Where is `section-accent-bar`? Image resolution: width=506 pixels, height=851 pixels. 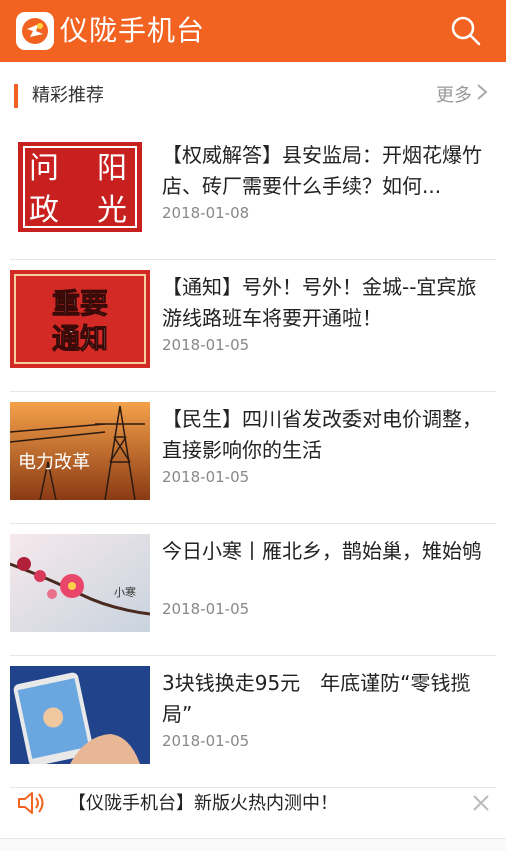 section-accent-bar is located at coordinates (16, 96).